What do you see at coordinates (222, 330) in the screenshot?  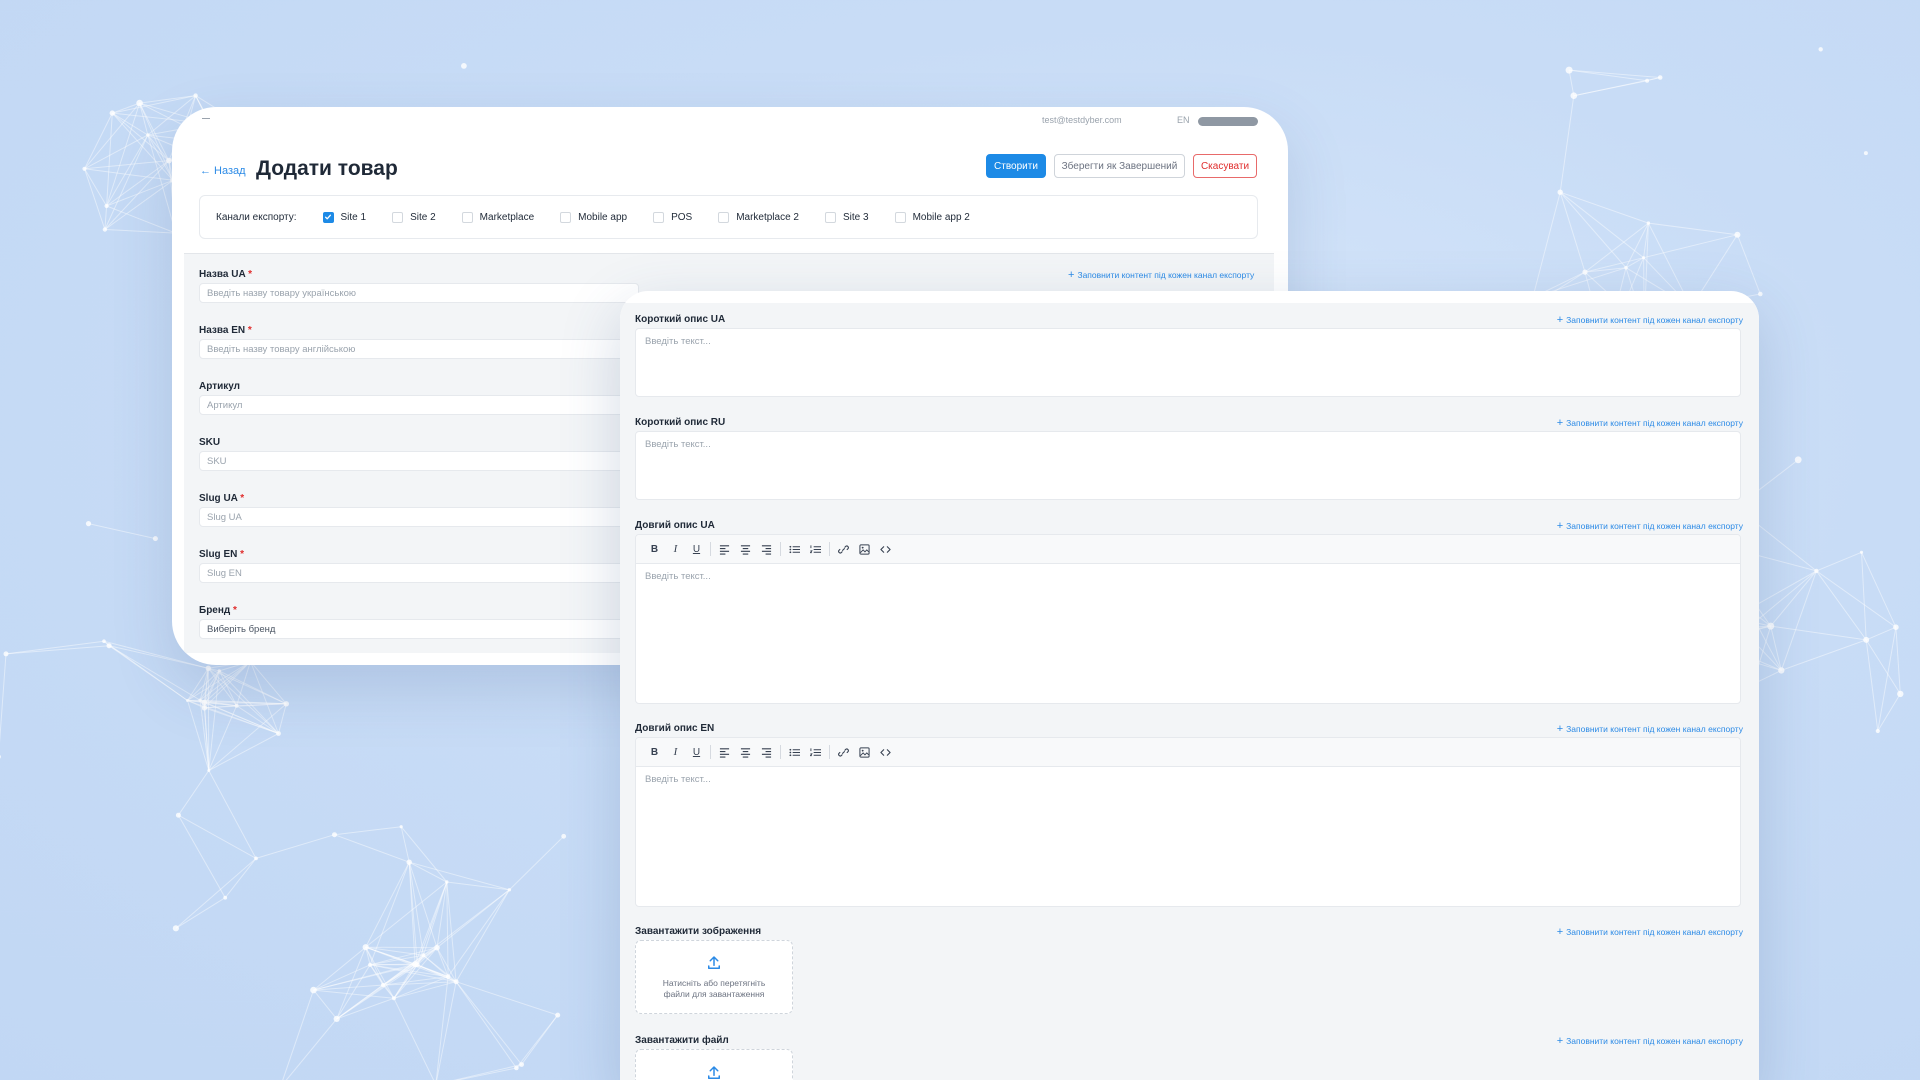 I see `field-label-text: Назва EN` at bounding box center [222, 330].